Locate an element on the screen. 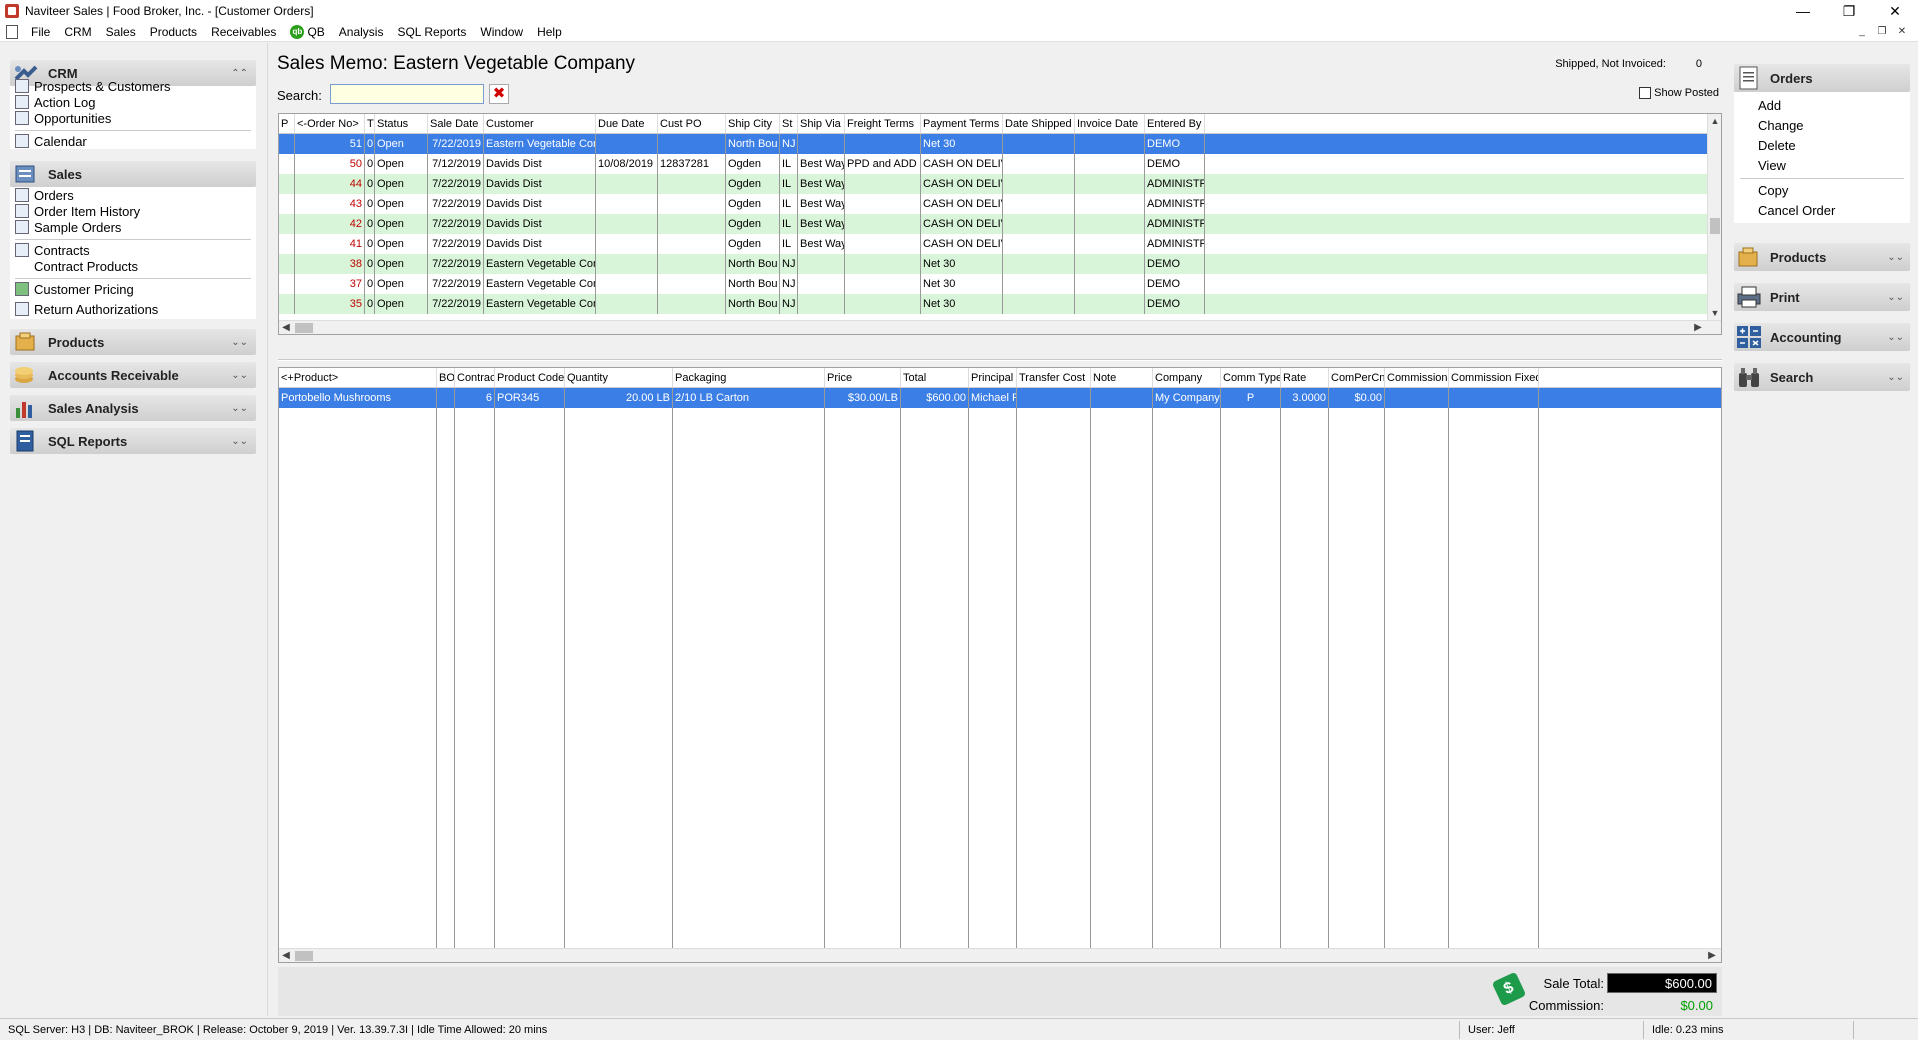  copy-order-button: Copy is located at coordinates (1822, 191).